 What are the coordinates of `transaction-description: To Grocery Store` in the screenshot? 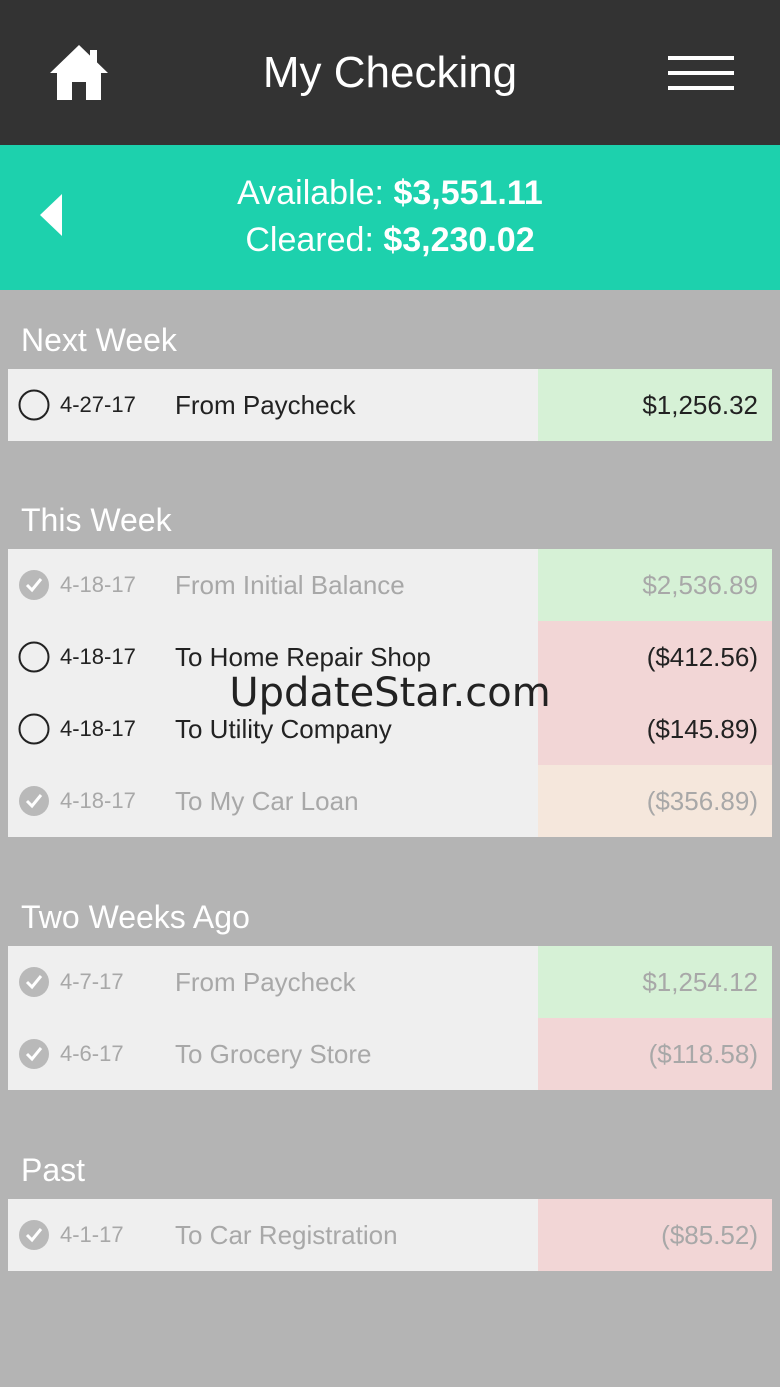 It's located at (273, 1054).